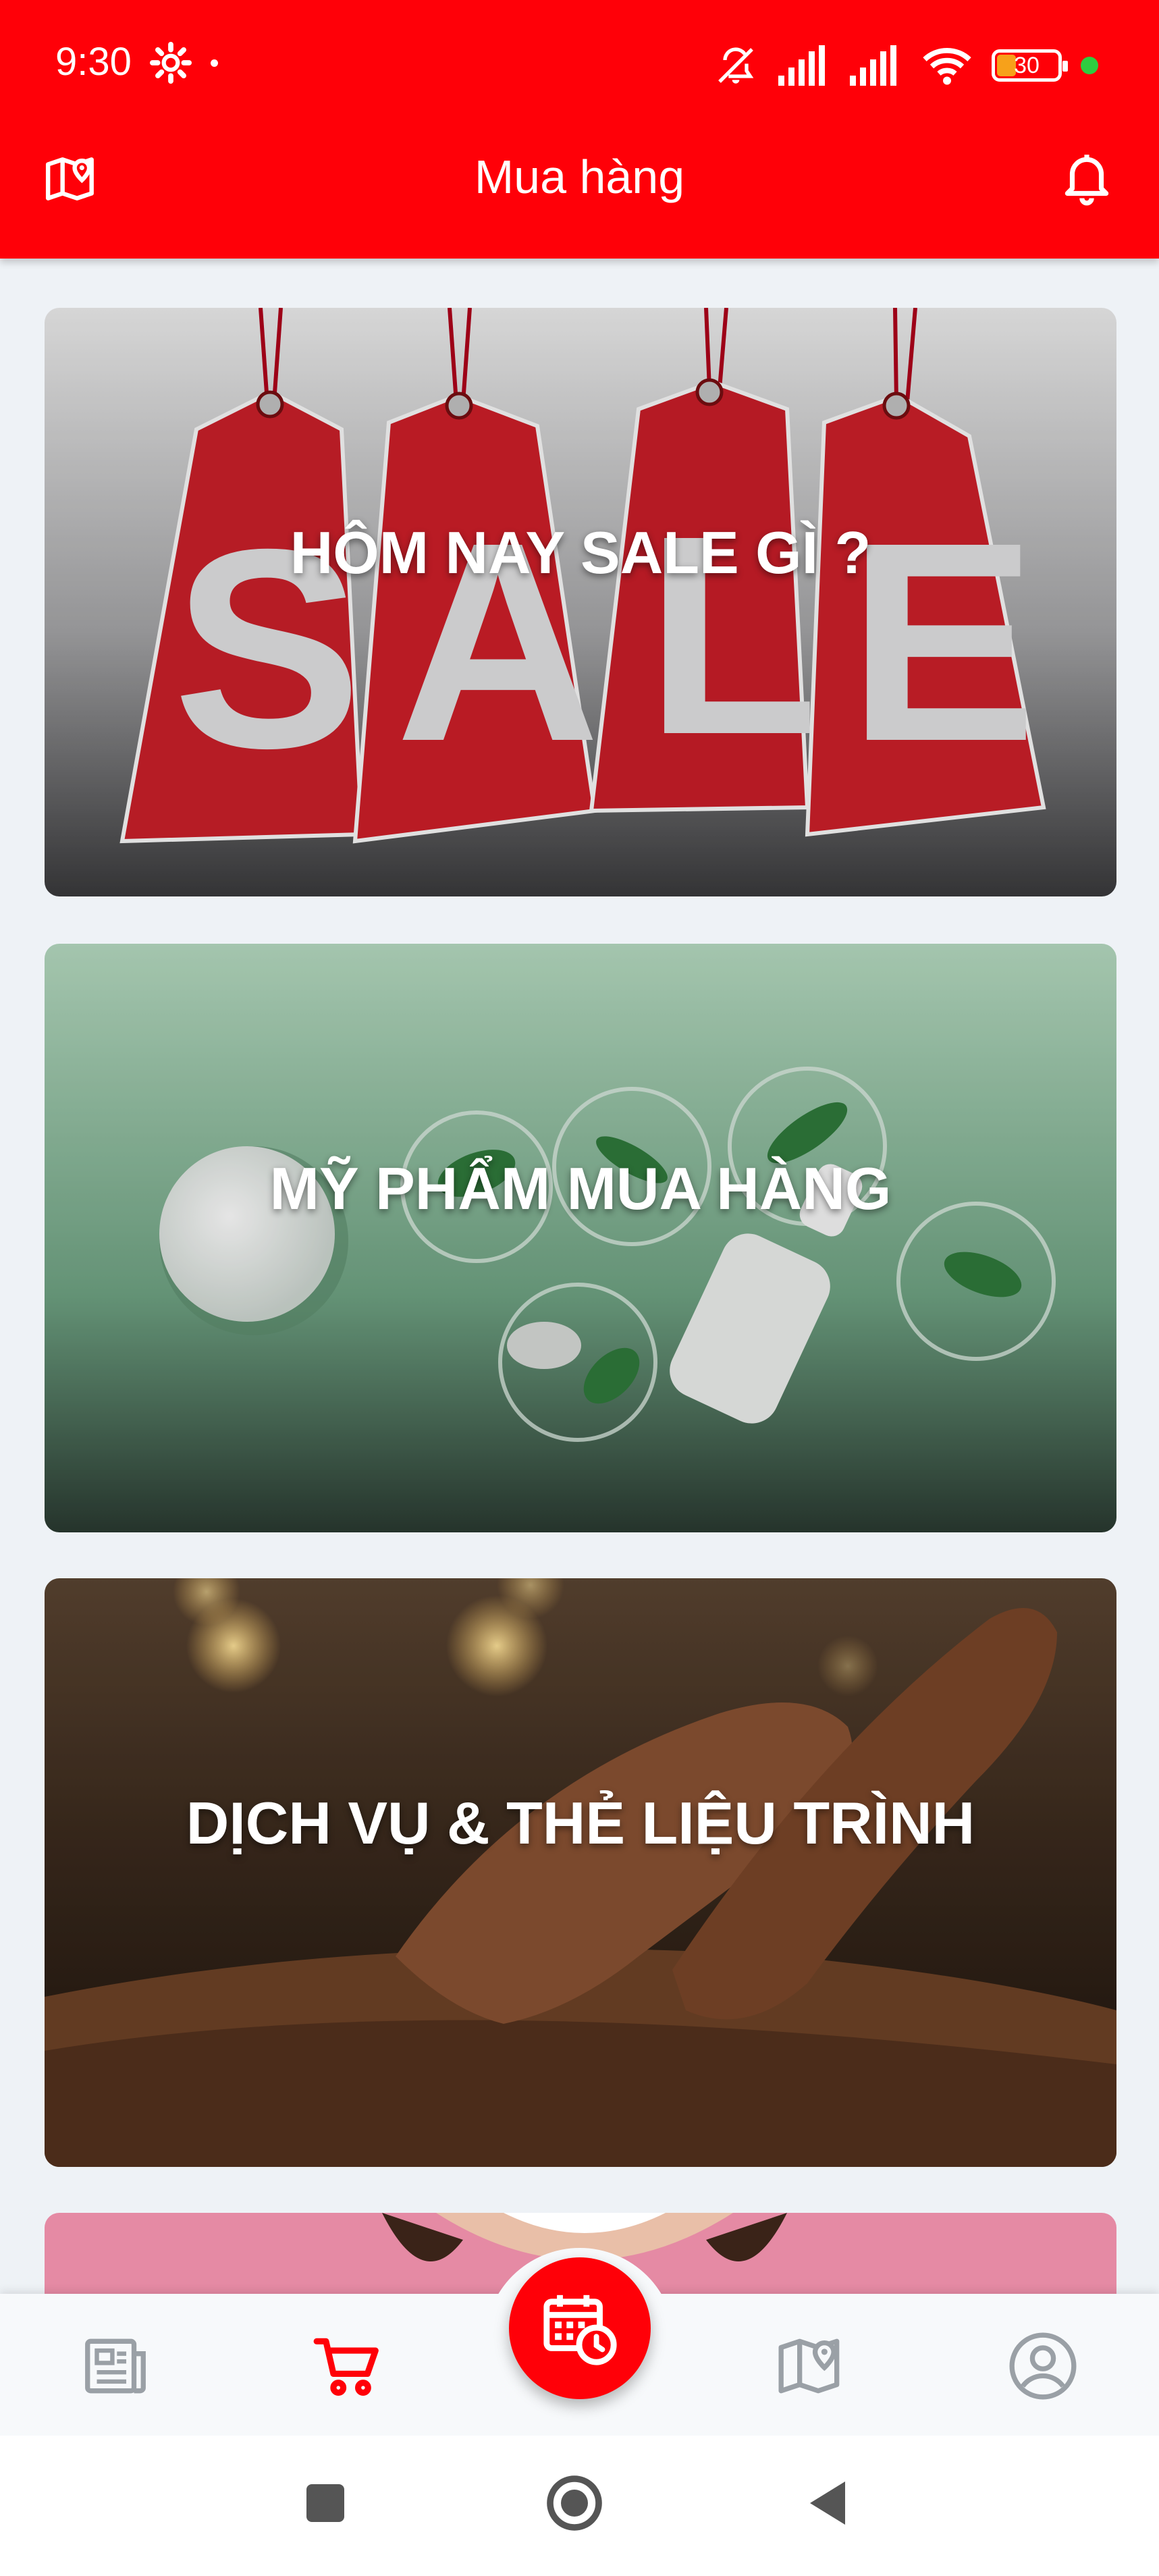 This screenshot has height=2576, width=1159. Describe the element at coordinates (580, 1188) in the screenshot. I see `category-title: MỸ PHẨM MUA HÀNG` at that location.